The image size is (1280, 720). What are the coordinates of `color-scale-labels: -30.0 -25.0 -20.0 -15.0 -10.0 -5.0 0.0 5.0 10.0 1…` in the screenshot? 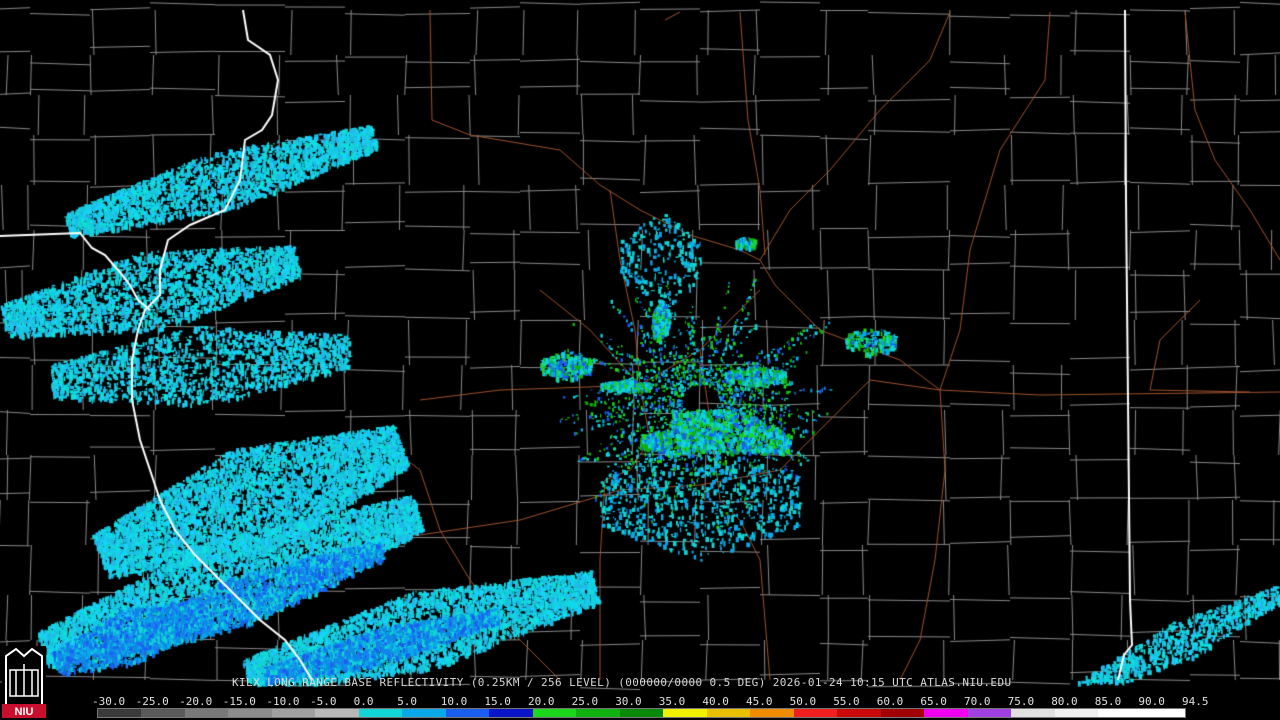 It's located at (650, 701).